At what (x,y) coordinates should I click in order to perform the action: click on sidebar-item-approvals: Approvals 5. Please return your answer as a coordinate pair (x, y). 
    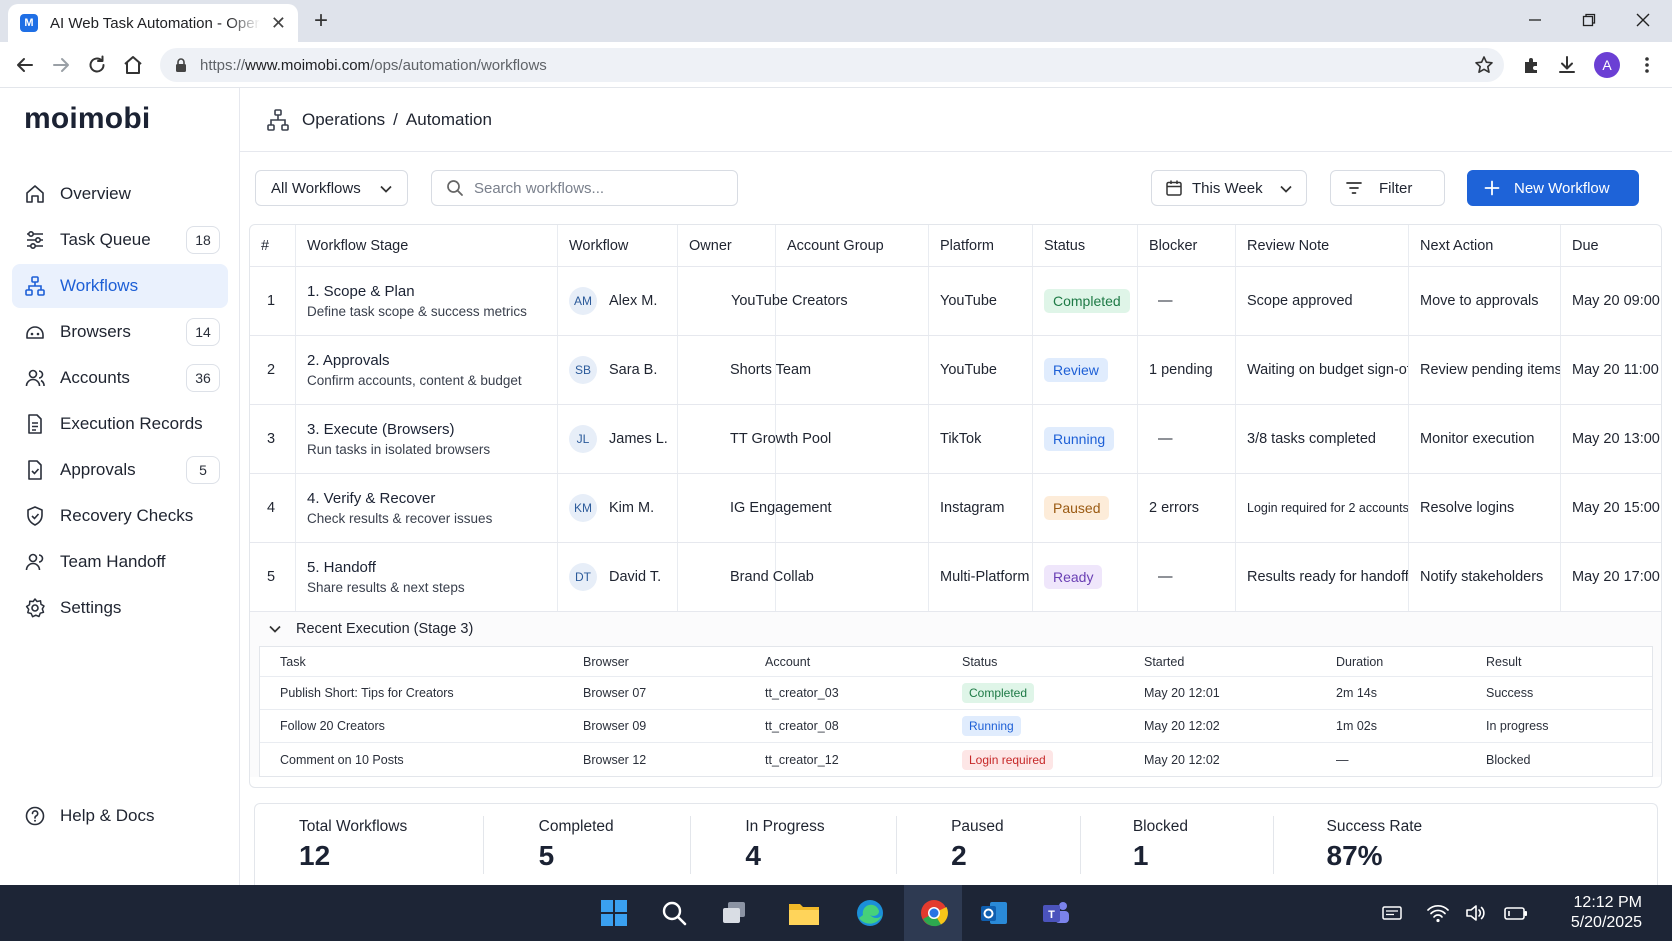
    Looking at the image, I should click on (120, 470).